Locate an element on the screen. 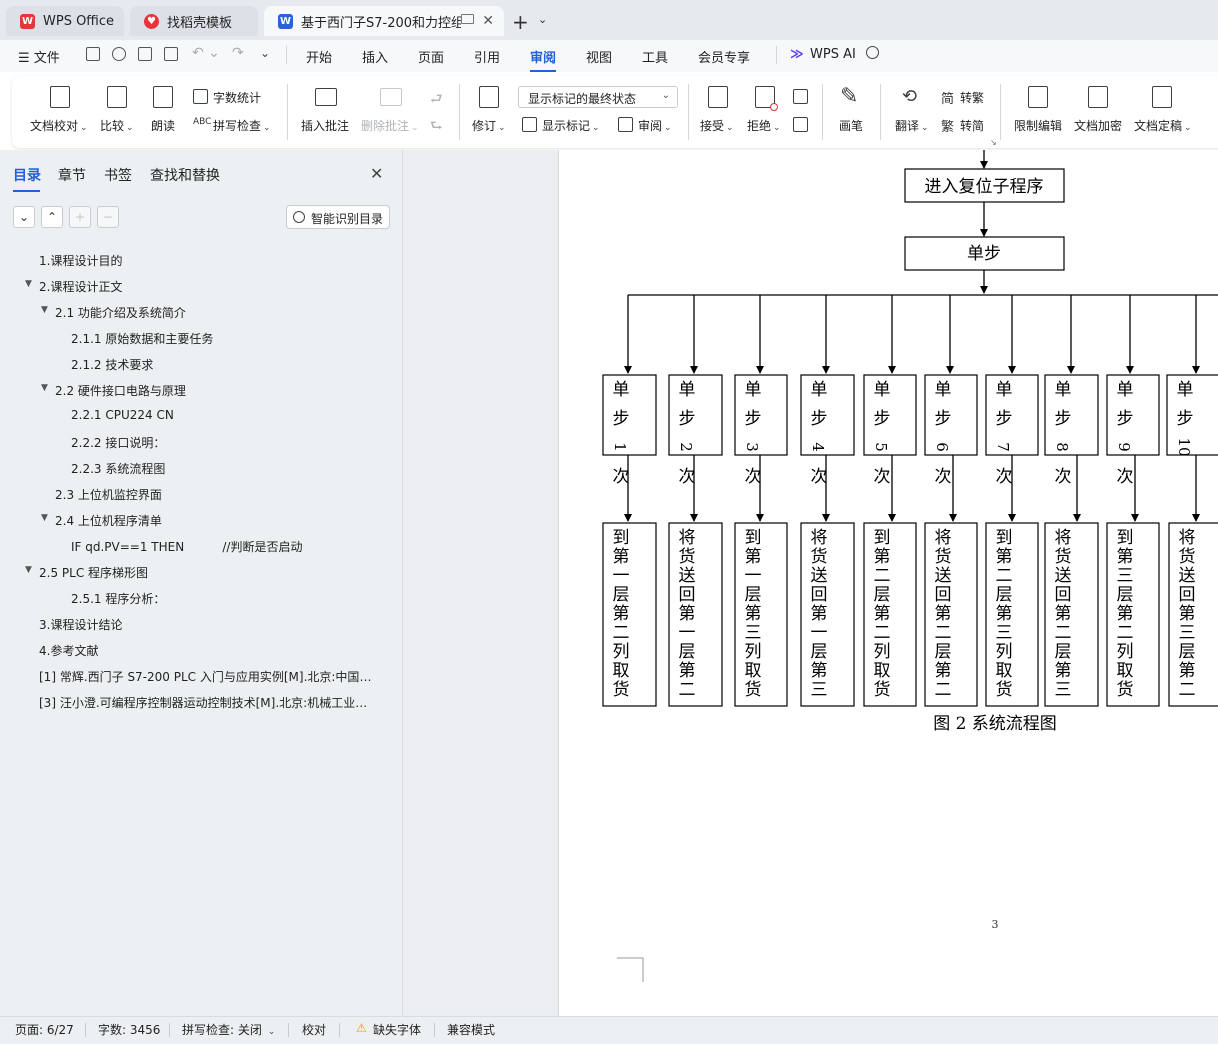 The height and width of the screenshot is (1044, 1218). menu-page: 页面 is located at coordinates (431, 56).